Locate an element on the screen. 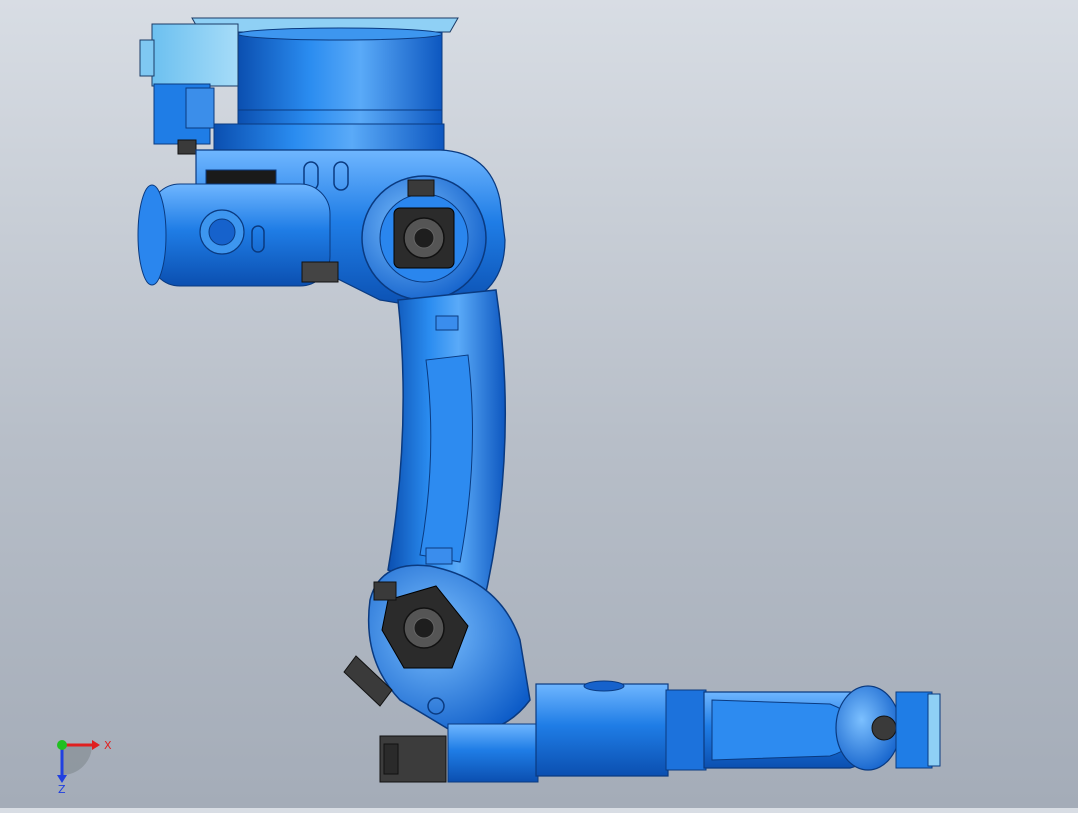 This screenshot has height=813, width=1078. elbow-motor is located at coordinates (459, 753).